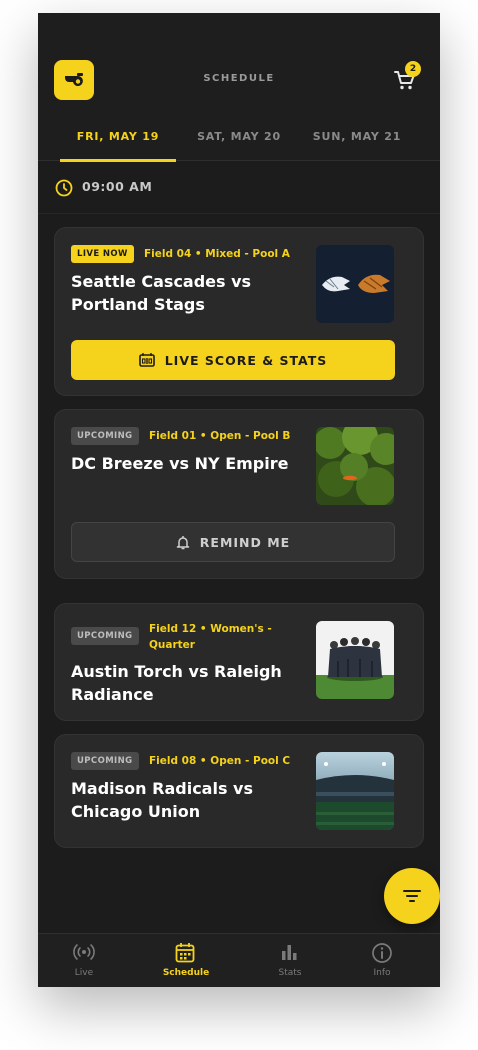 The width and height of the screenshot is (478, 1050). What do you see at coordinates (382, 973) in the screenshot?
I see `nav-info-label: Info` at bounding box center [382, 973].